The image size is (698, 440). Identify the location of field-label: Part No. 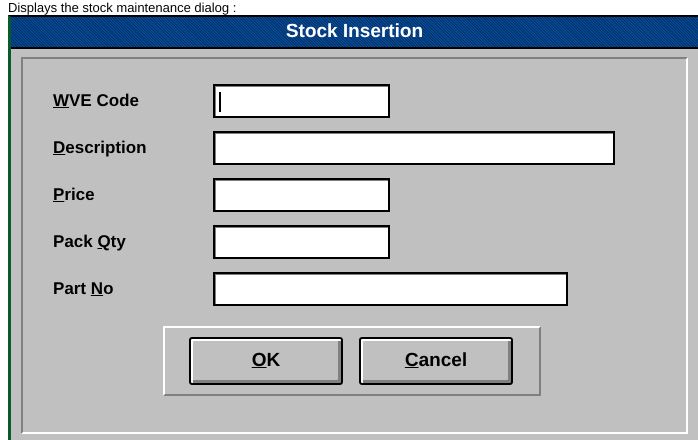
(83, 288).